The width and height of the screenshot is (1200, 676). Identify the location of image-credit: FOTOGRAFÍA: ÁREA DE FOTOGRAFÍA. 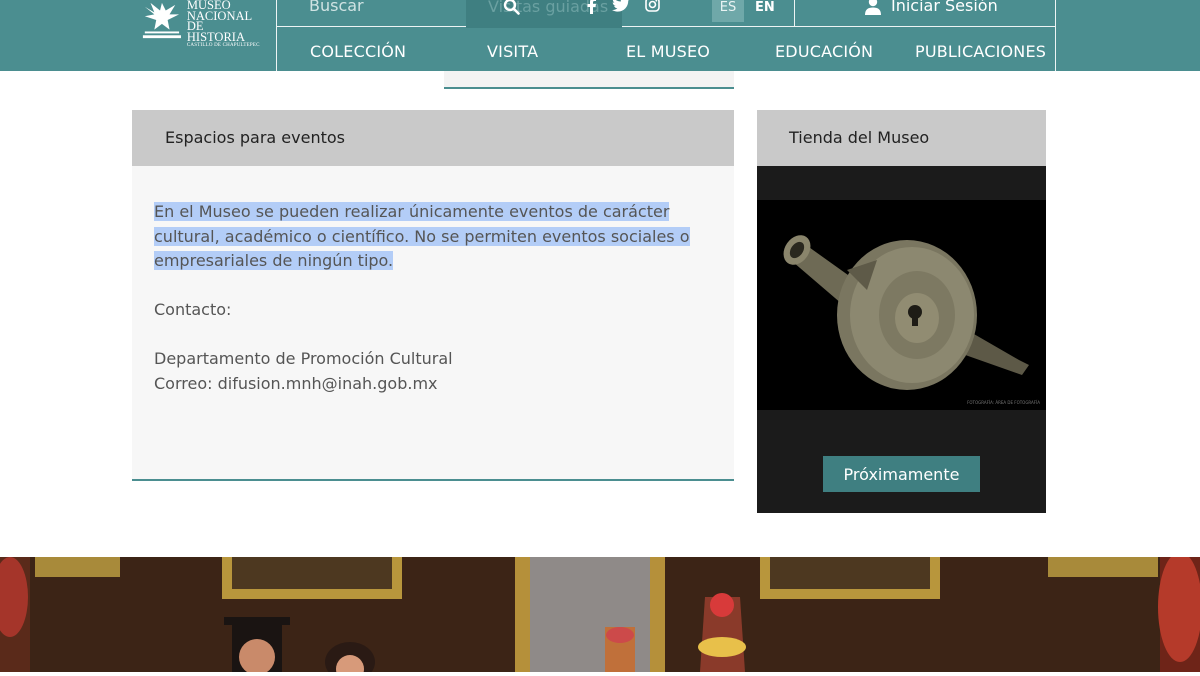
(1003, 402).